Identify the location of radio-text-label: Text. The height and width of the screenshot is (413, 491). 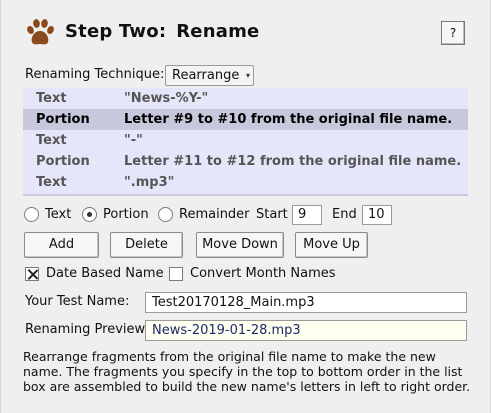
(58, 214).